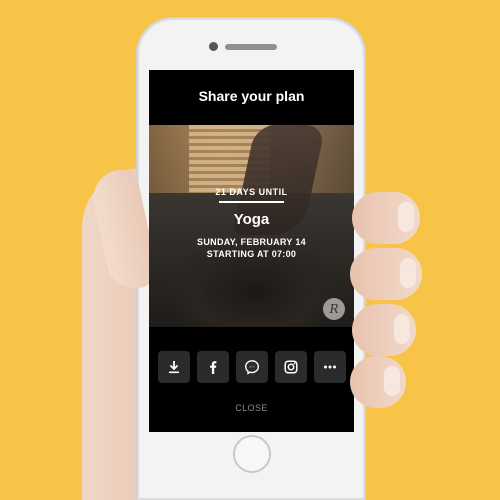 This screenshot has height=500, width=500. I want to click on facebook-share-button, so click(213, 367).